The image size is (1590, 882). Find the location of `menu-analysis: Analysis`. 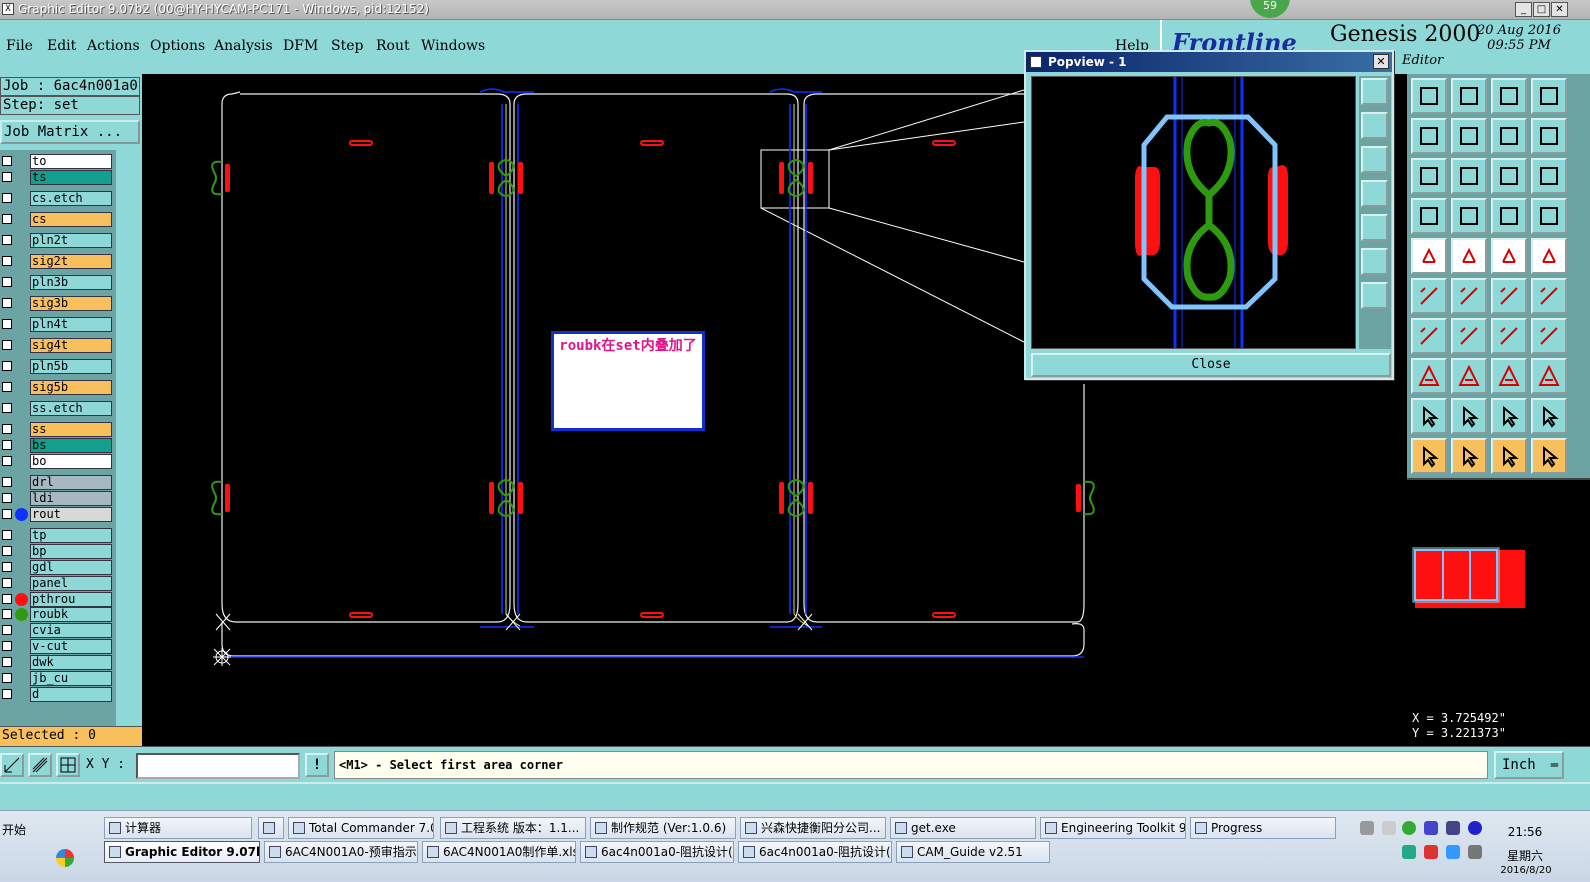

menu-analysis: Analysis is located at coordinates (243, 46).